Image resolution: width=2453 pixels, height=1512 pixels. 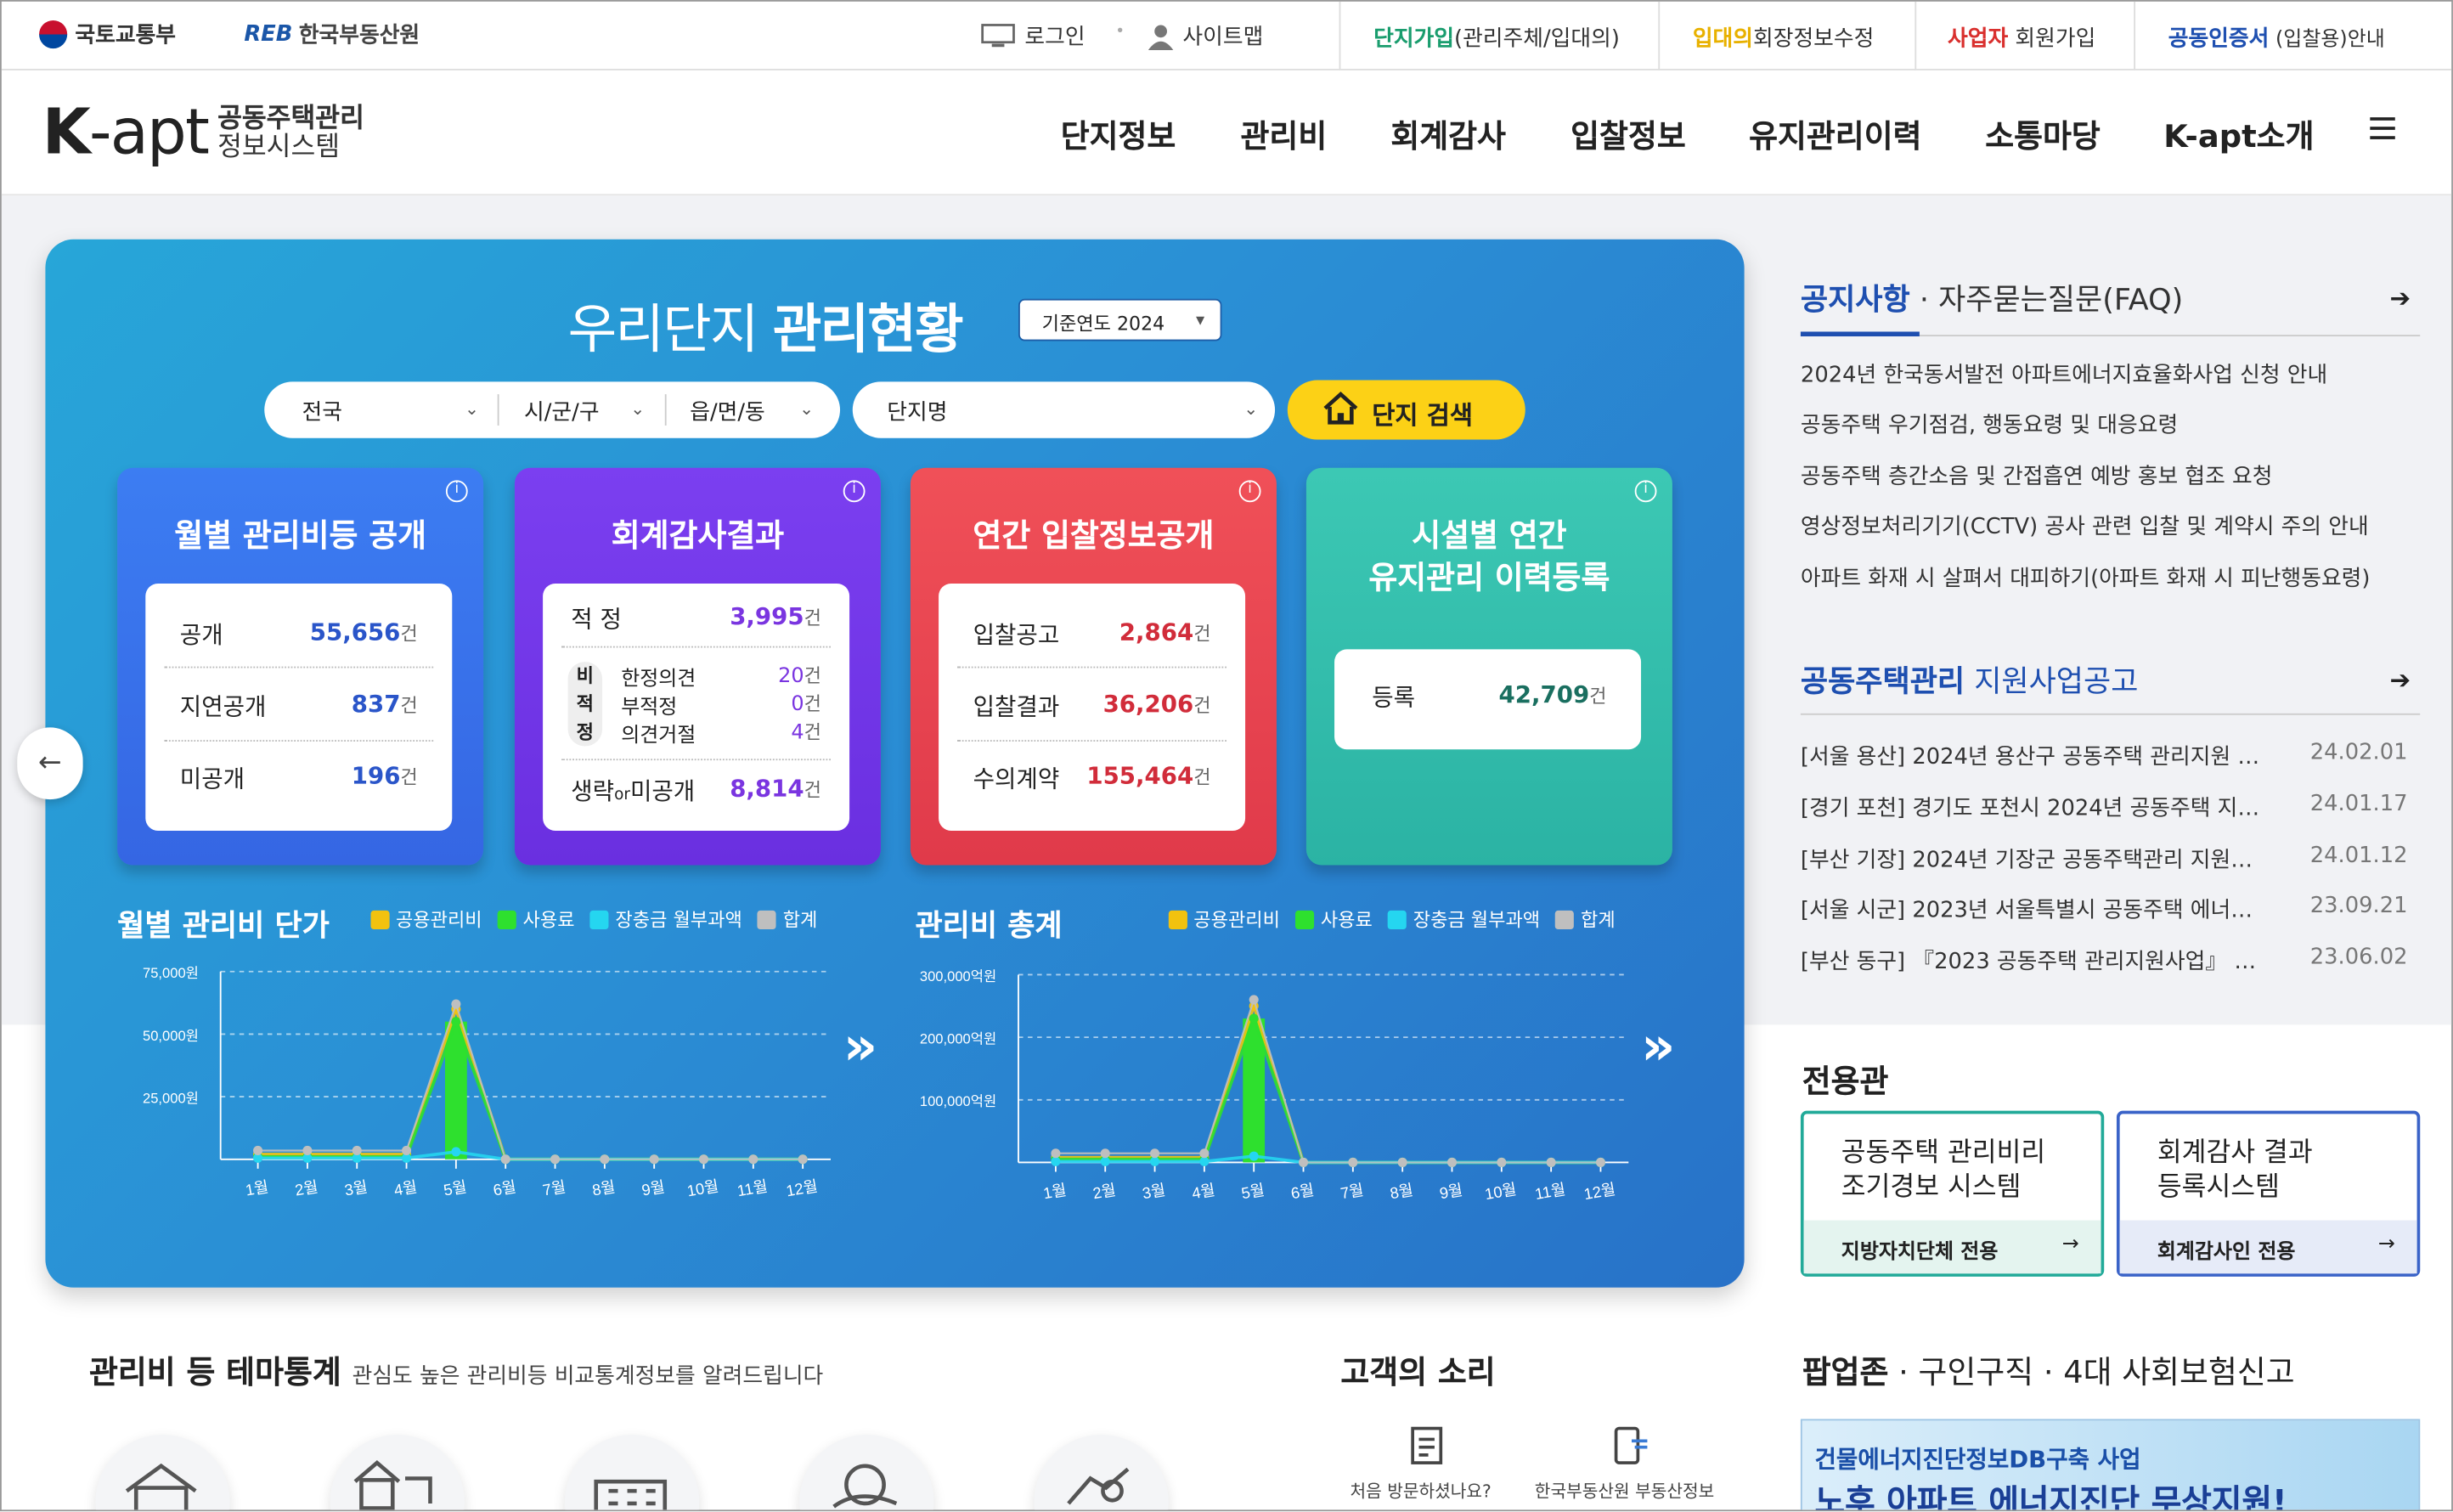 I want to click on card-title: 월별 관리비등 공개, so click(x=300, y=535).